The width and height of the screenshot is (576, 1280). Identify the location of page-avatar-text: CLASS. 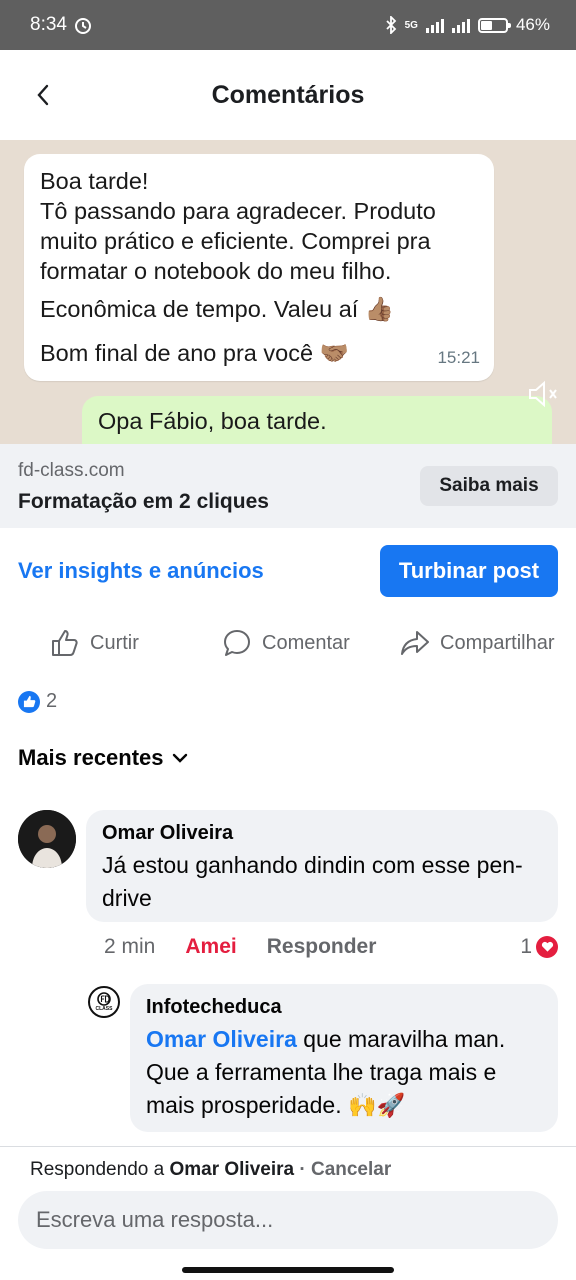
(104, 1009).